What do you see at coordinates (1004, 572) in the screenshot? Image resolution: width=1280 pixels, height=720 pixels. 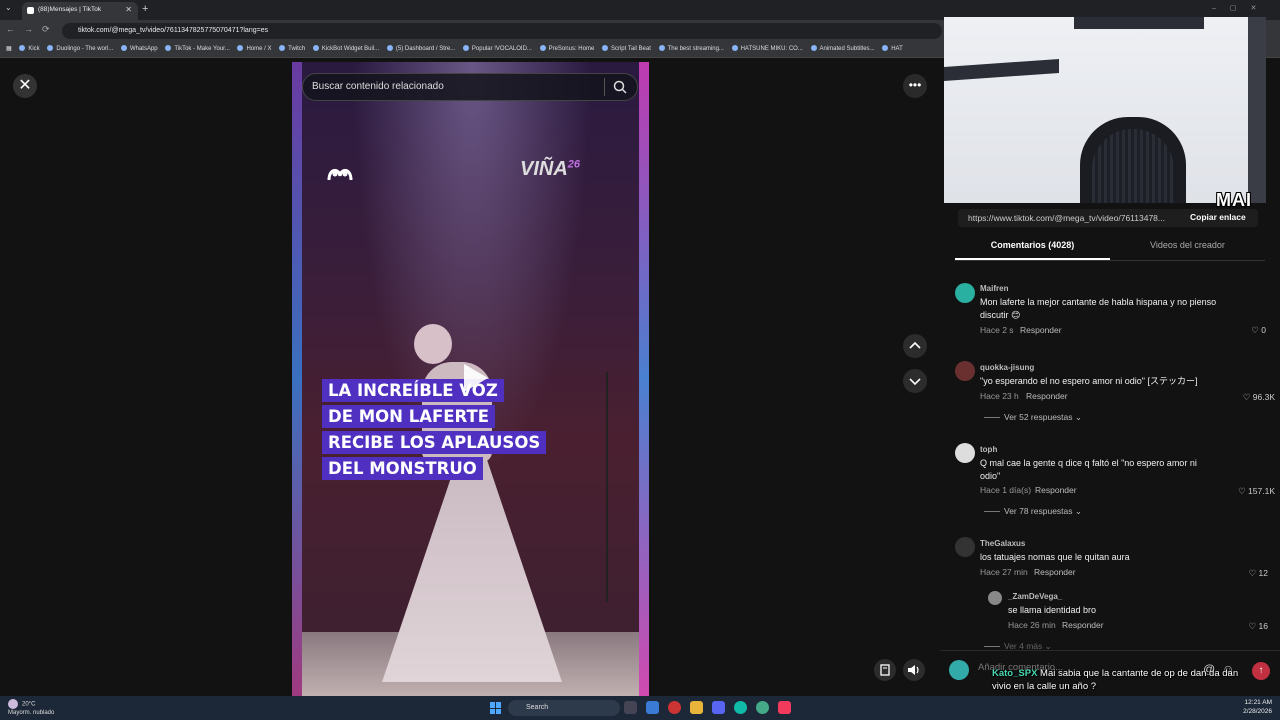 I see `comment-time: Hace 27 min` at bounding box center [1004, 572].